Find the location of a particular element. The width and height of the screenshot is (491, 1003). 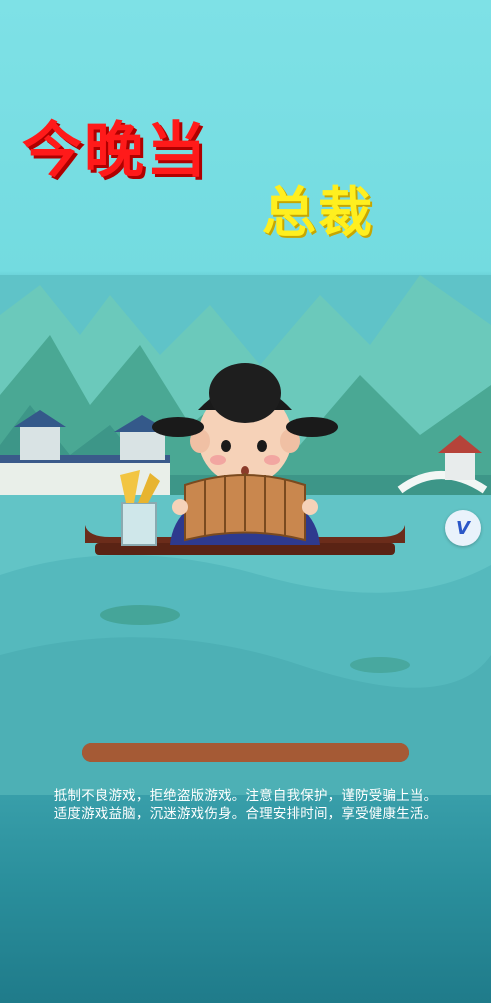

loading-progress-fill is located at coordinates (245, 752).